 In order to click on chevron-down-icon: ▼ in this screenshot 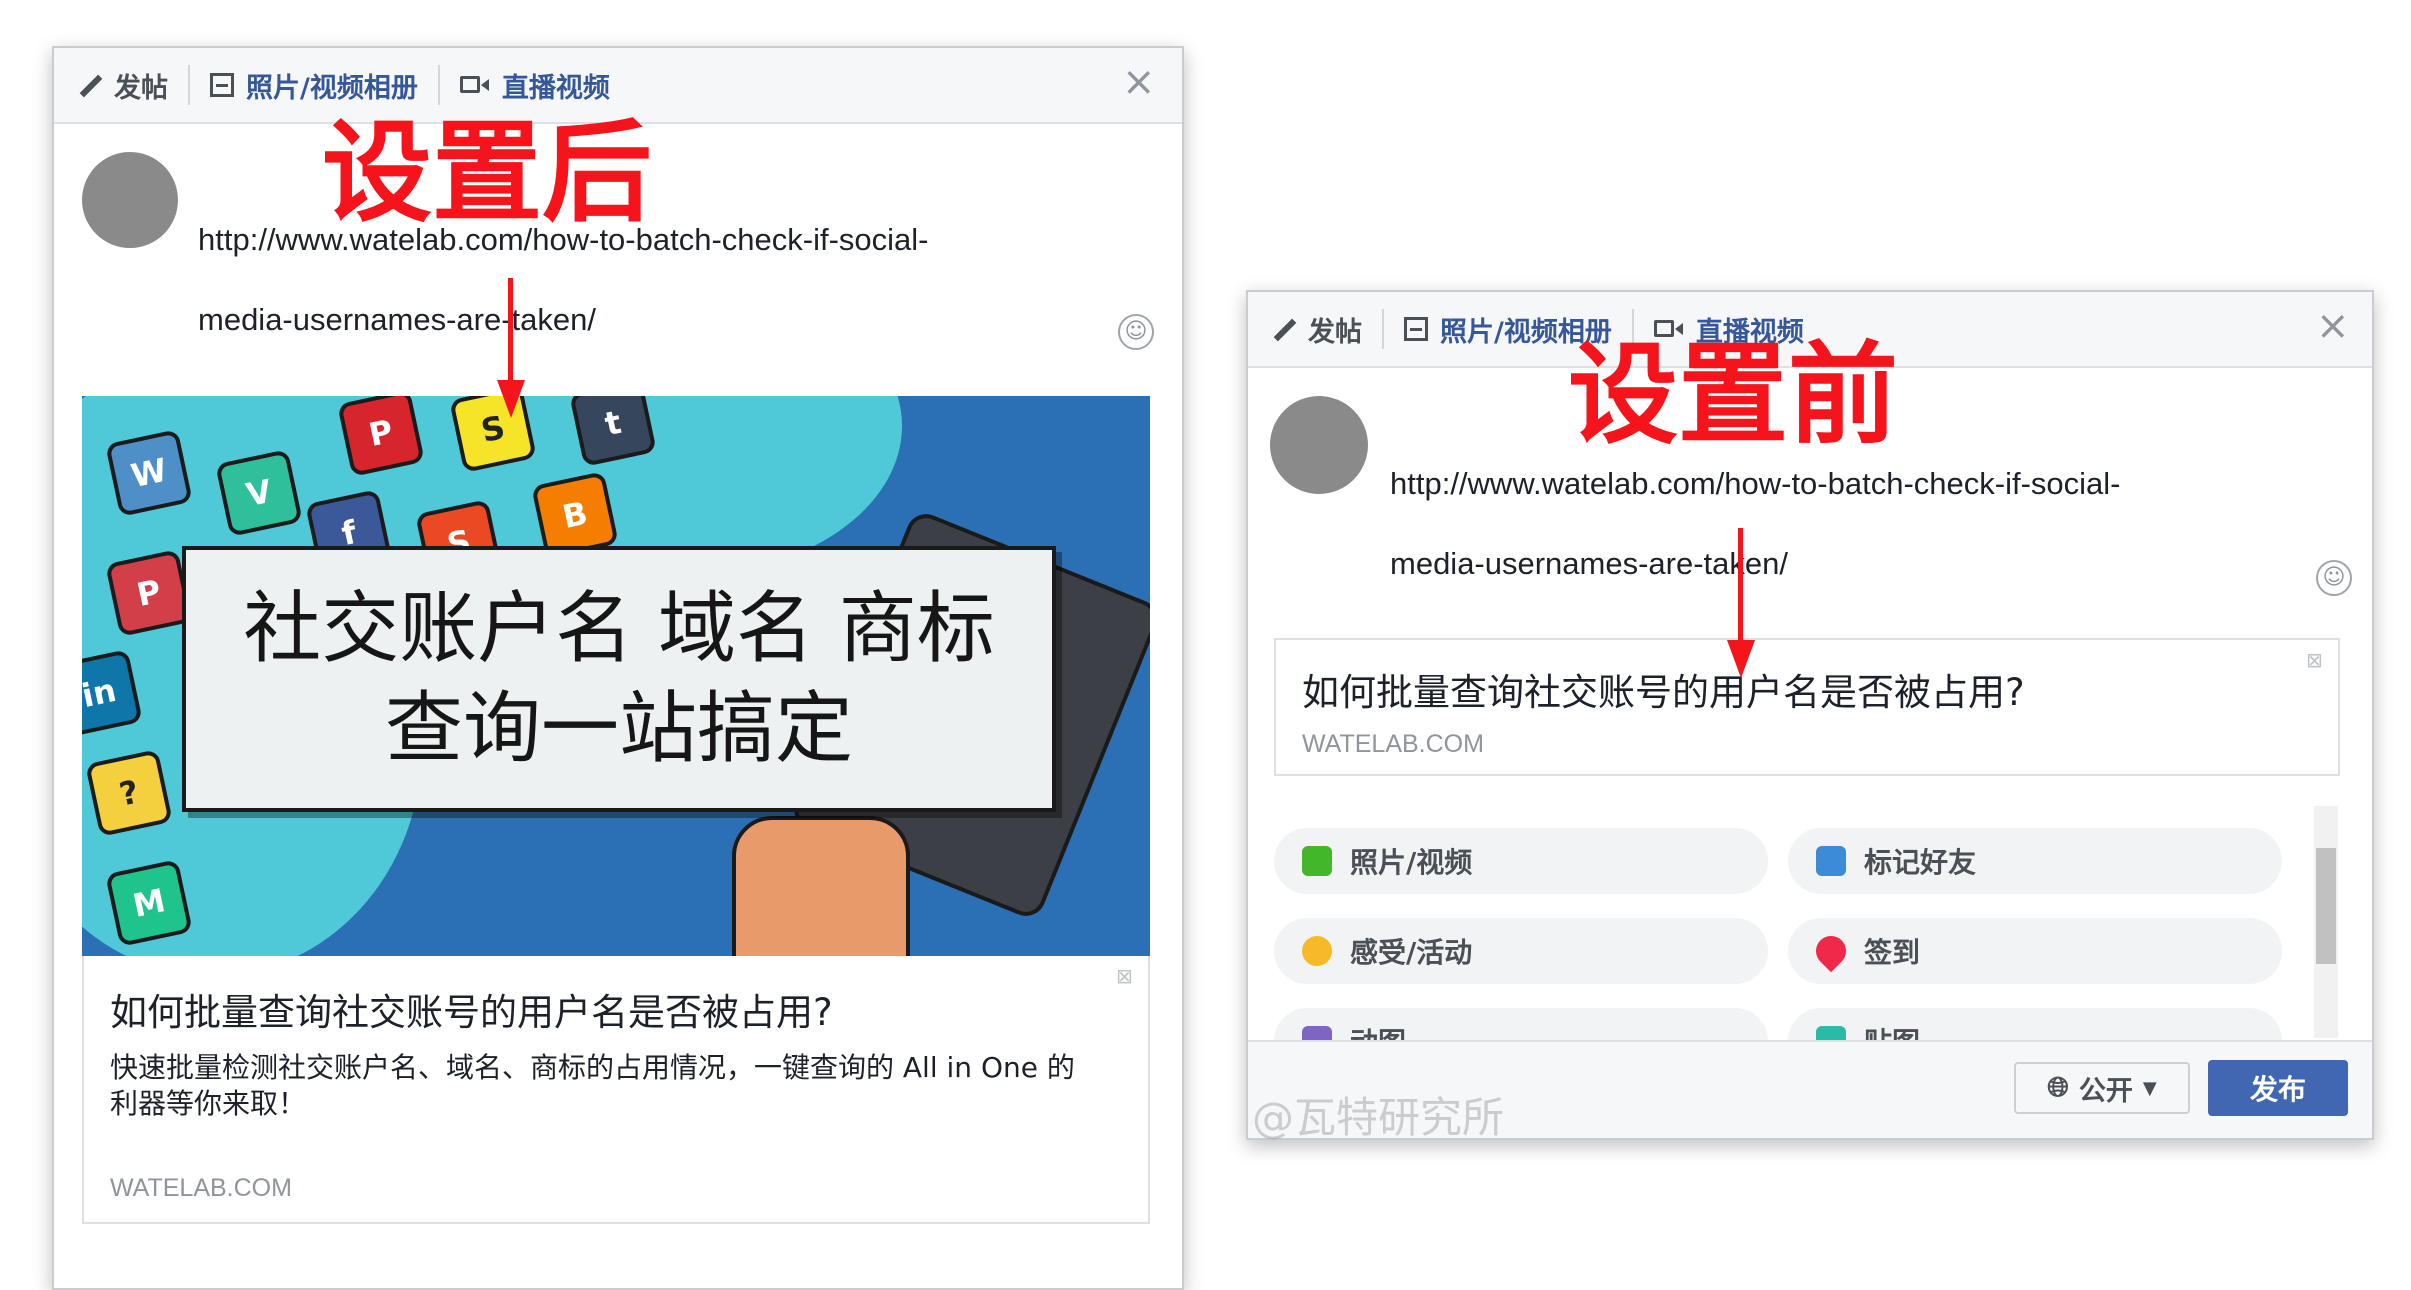, I will do `click(2149, 1088)`.